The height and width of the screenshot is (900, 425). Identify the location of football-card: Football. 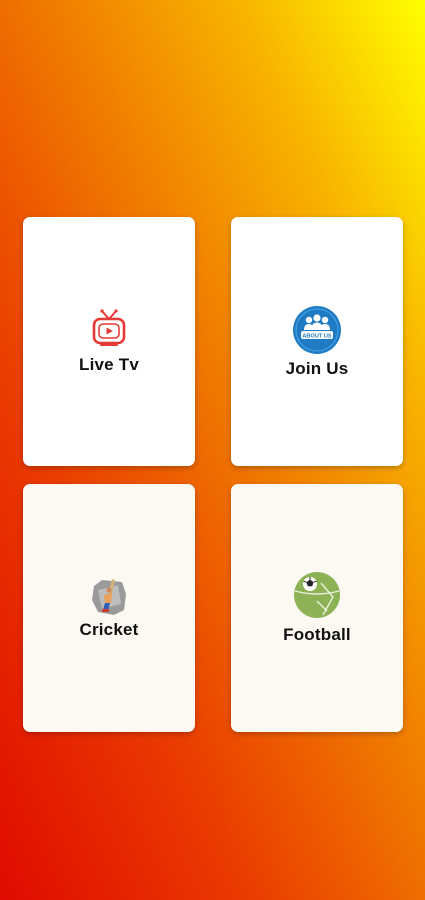
(317, 608).